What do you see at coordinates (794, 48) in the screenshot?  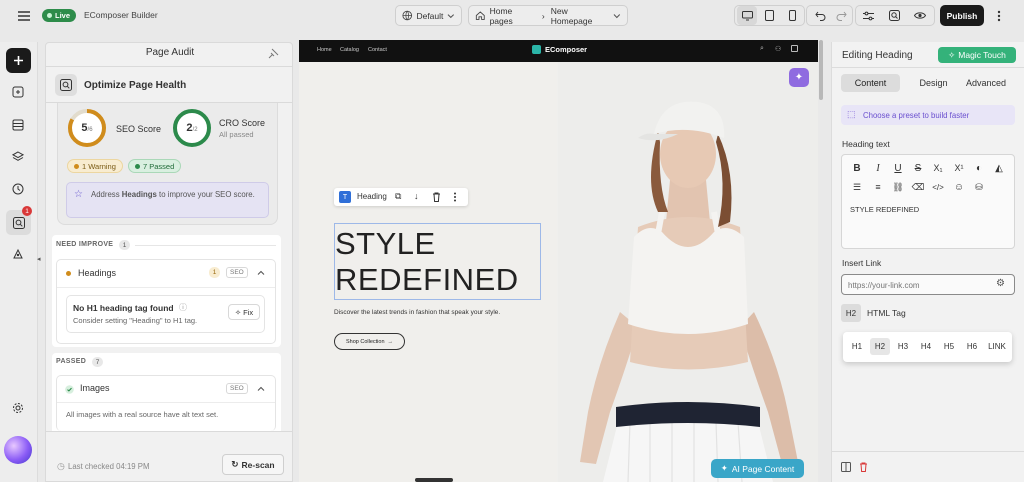 I see `cart-icon` at bounding box center [794, 48].